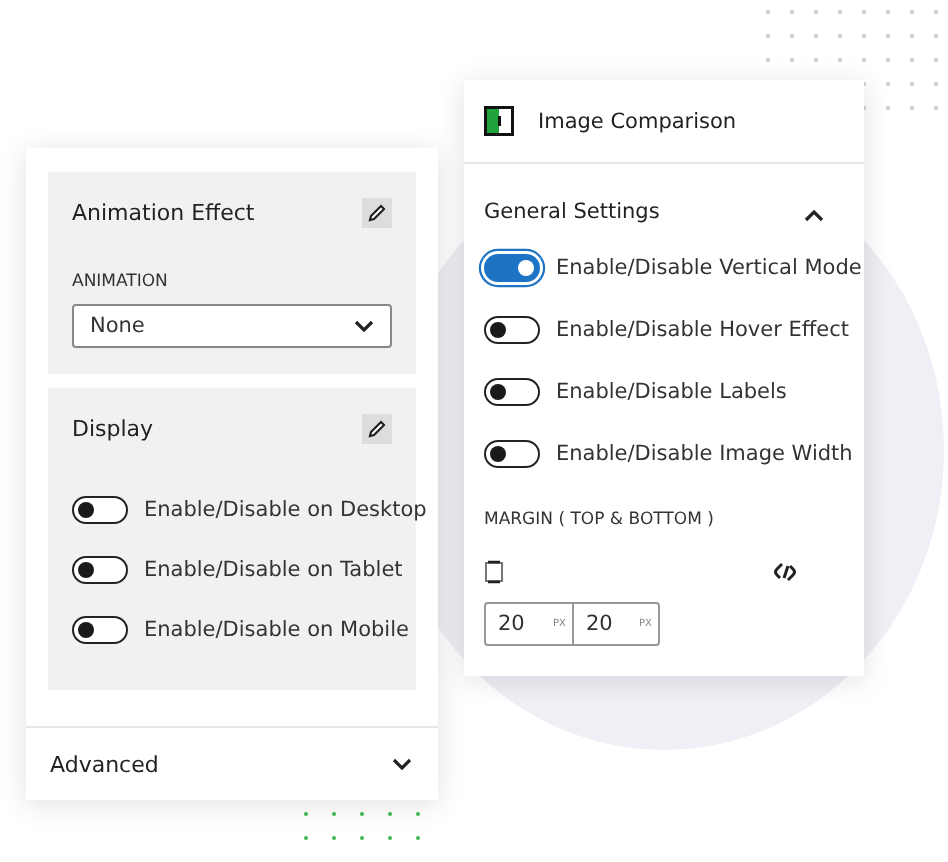 The image size is (948, 862). What do you see at coordinates (232, 763) in the screenshot?
I see `section-header: Advanced` at bounding box center [232, 763].